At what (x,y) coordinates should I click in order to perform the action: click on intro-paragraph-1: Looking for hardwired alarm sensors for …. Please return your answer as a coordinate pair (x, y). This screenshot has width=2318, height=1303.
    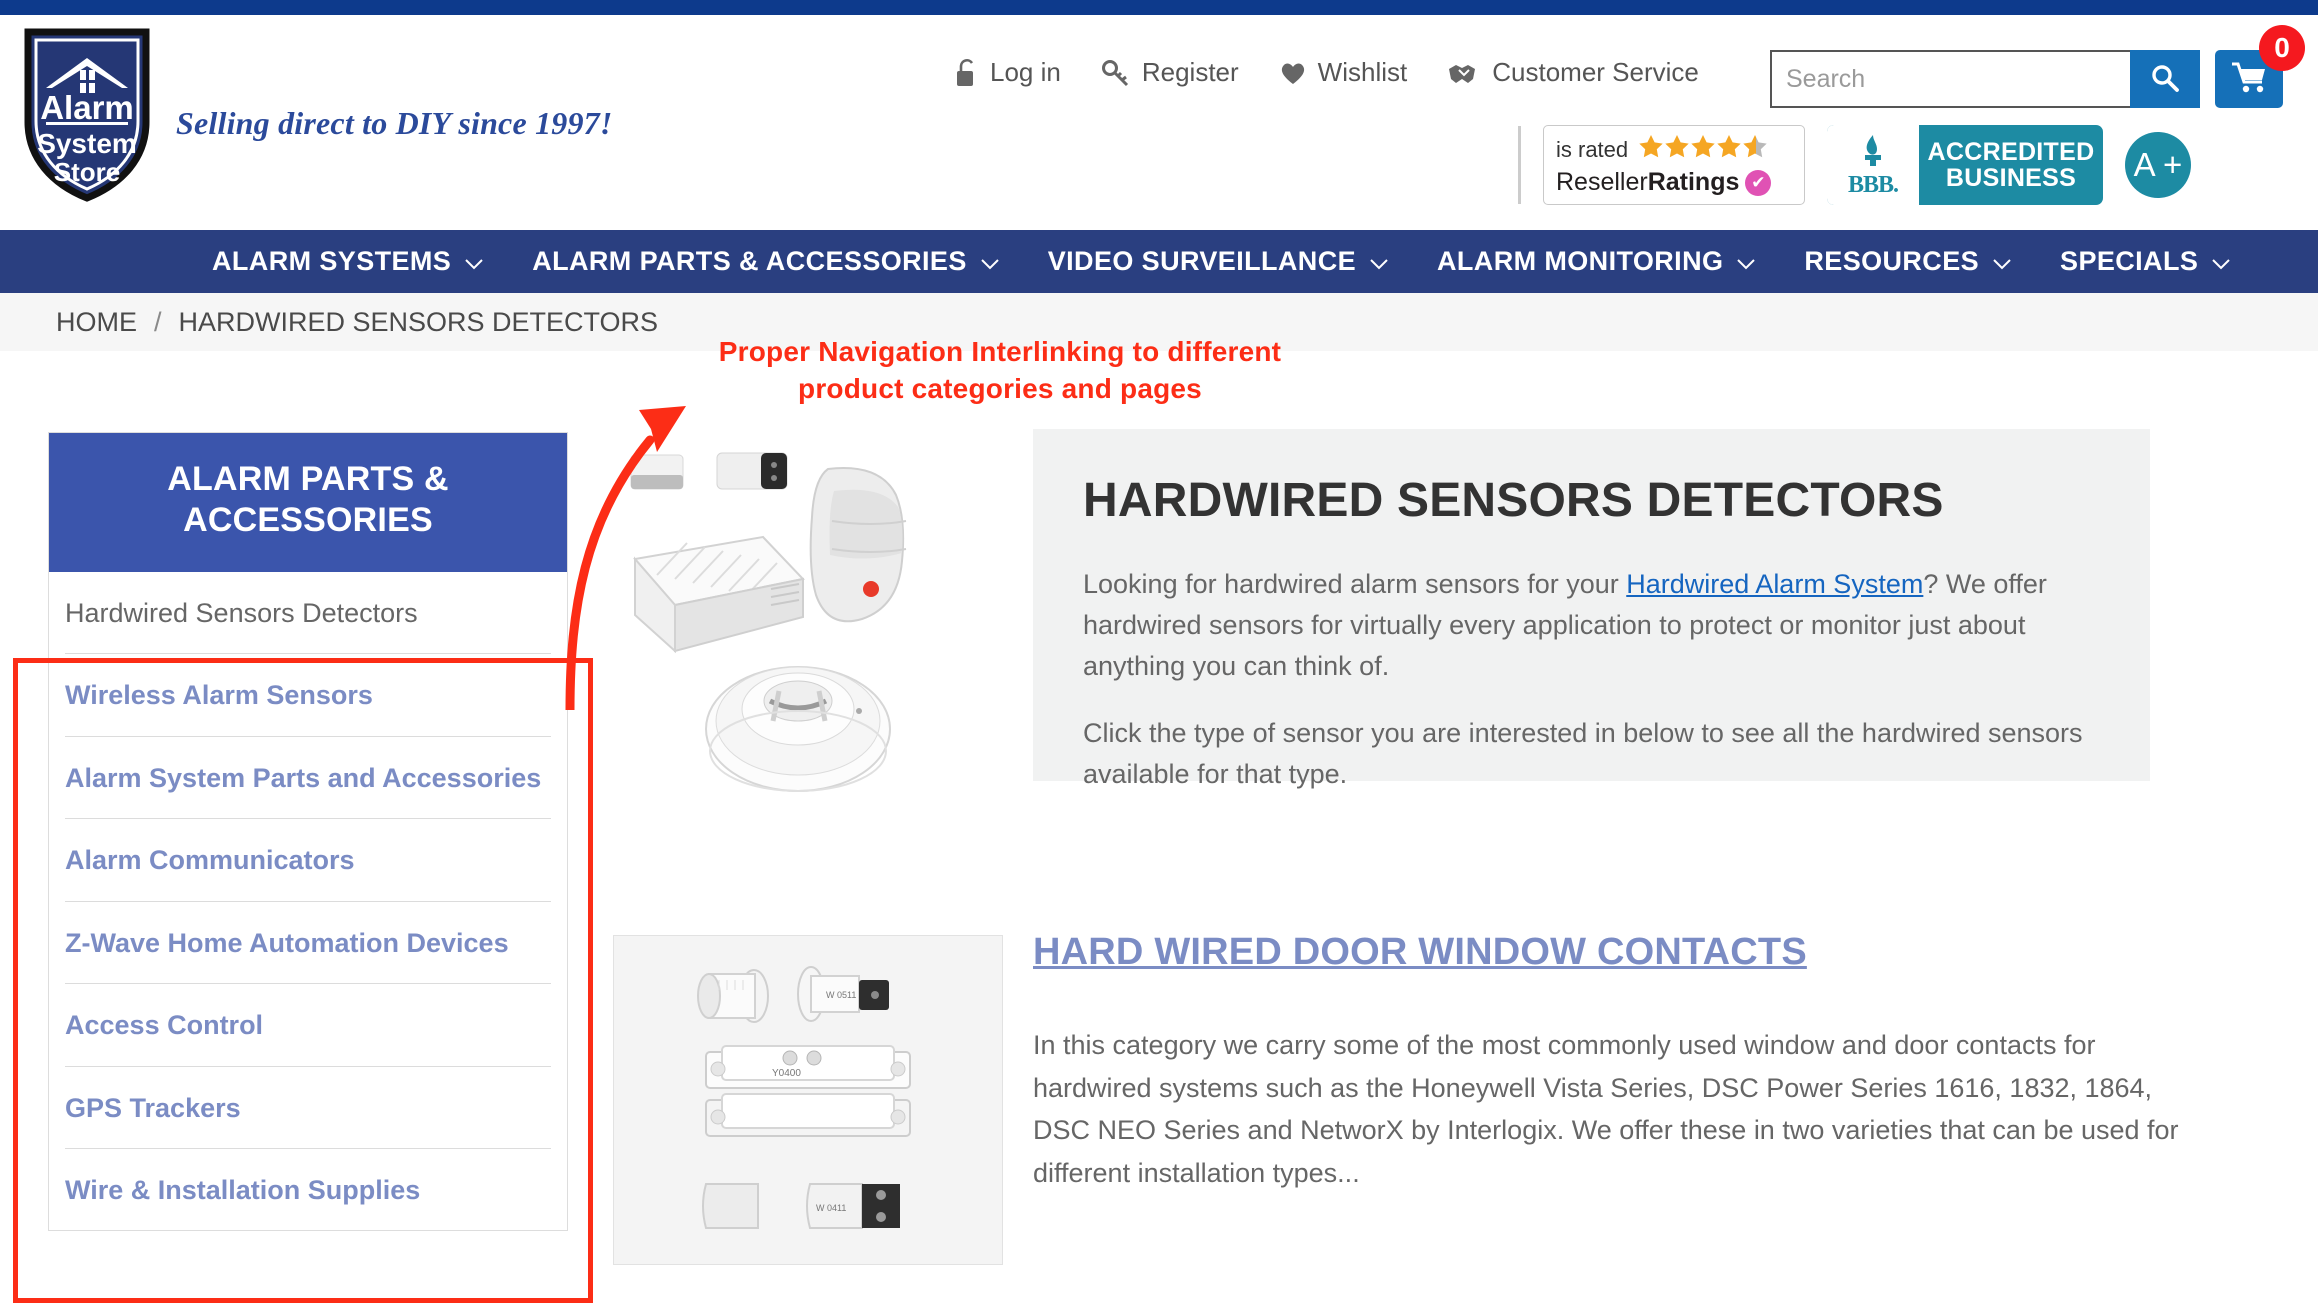
    Looking at the image, I should click on (1591, 625).